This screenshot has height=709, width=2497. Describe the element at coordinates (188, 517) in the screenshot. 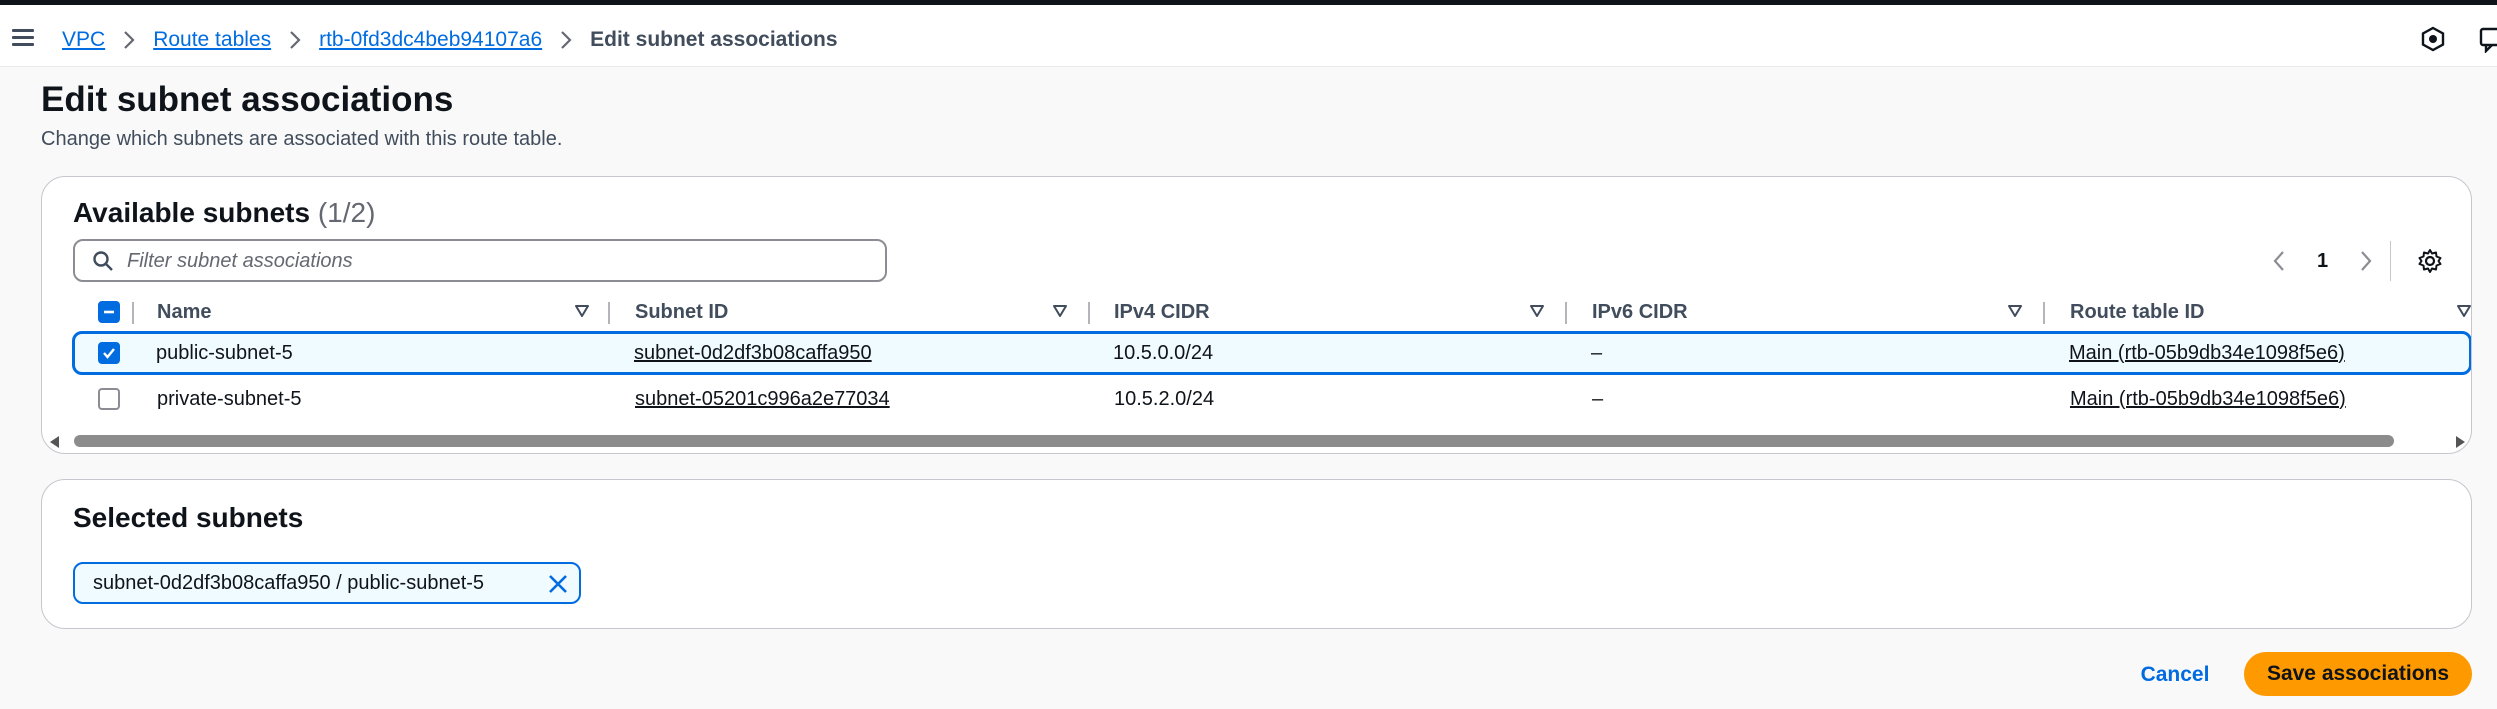

I see `selected-subnets-title: Selected subnets` at that location.